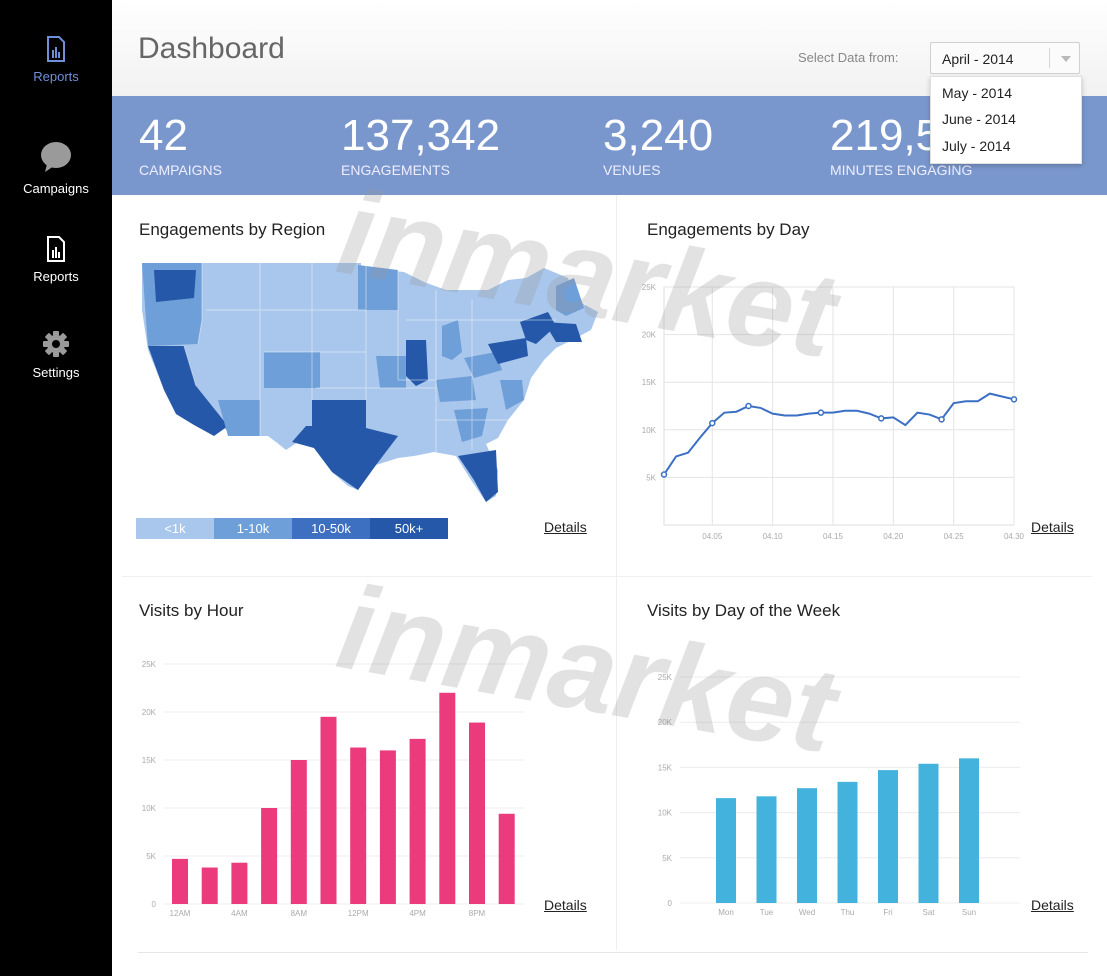 Image resolution: width=1107 pixels, height=976 pixels. Describe the element at coordinates (358, 913) in the screenshot. I see `x-tick-label: 12PM` at that location.